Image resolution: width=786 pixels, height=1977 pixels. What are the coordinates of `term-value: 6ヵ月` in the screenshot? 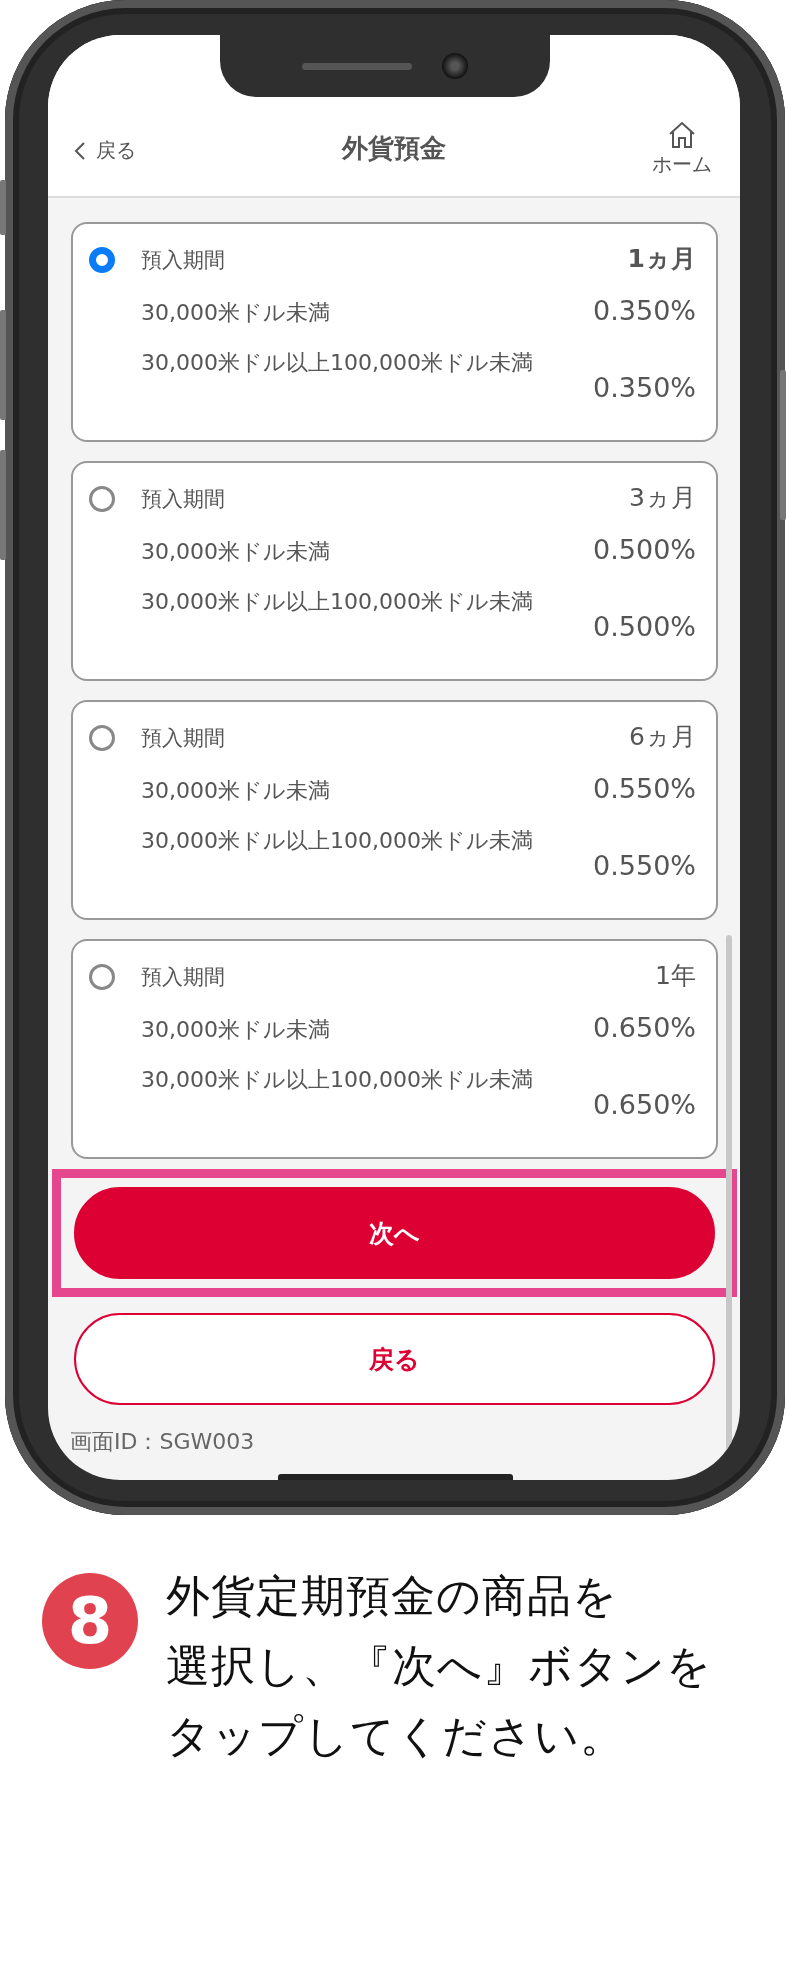 It's located at (662, 737).